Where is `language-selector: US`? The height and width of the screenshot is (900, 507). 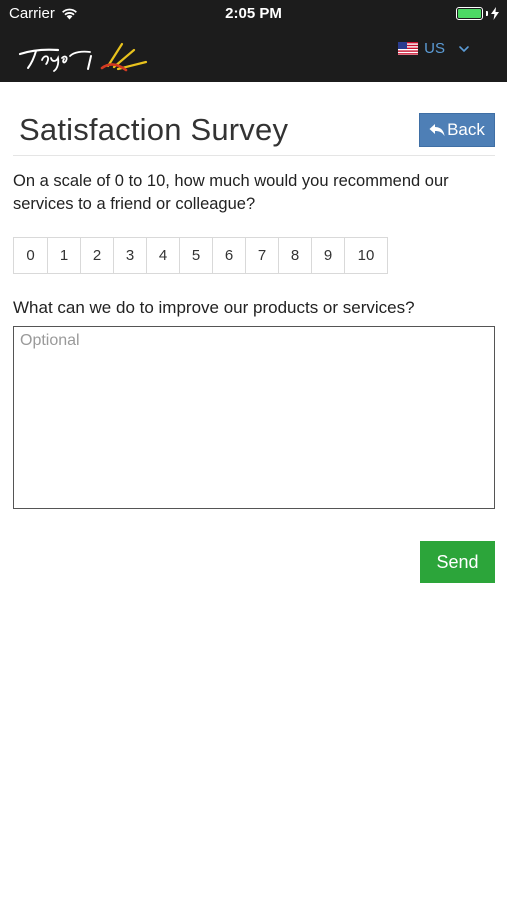 language-selector: US is located at coordinates (434, 48).